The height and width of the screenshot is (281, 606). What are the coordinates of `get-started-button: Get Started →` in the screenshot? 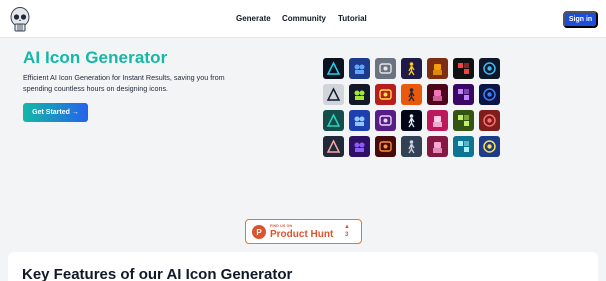 It's located at (55, 112).